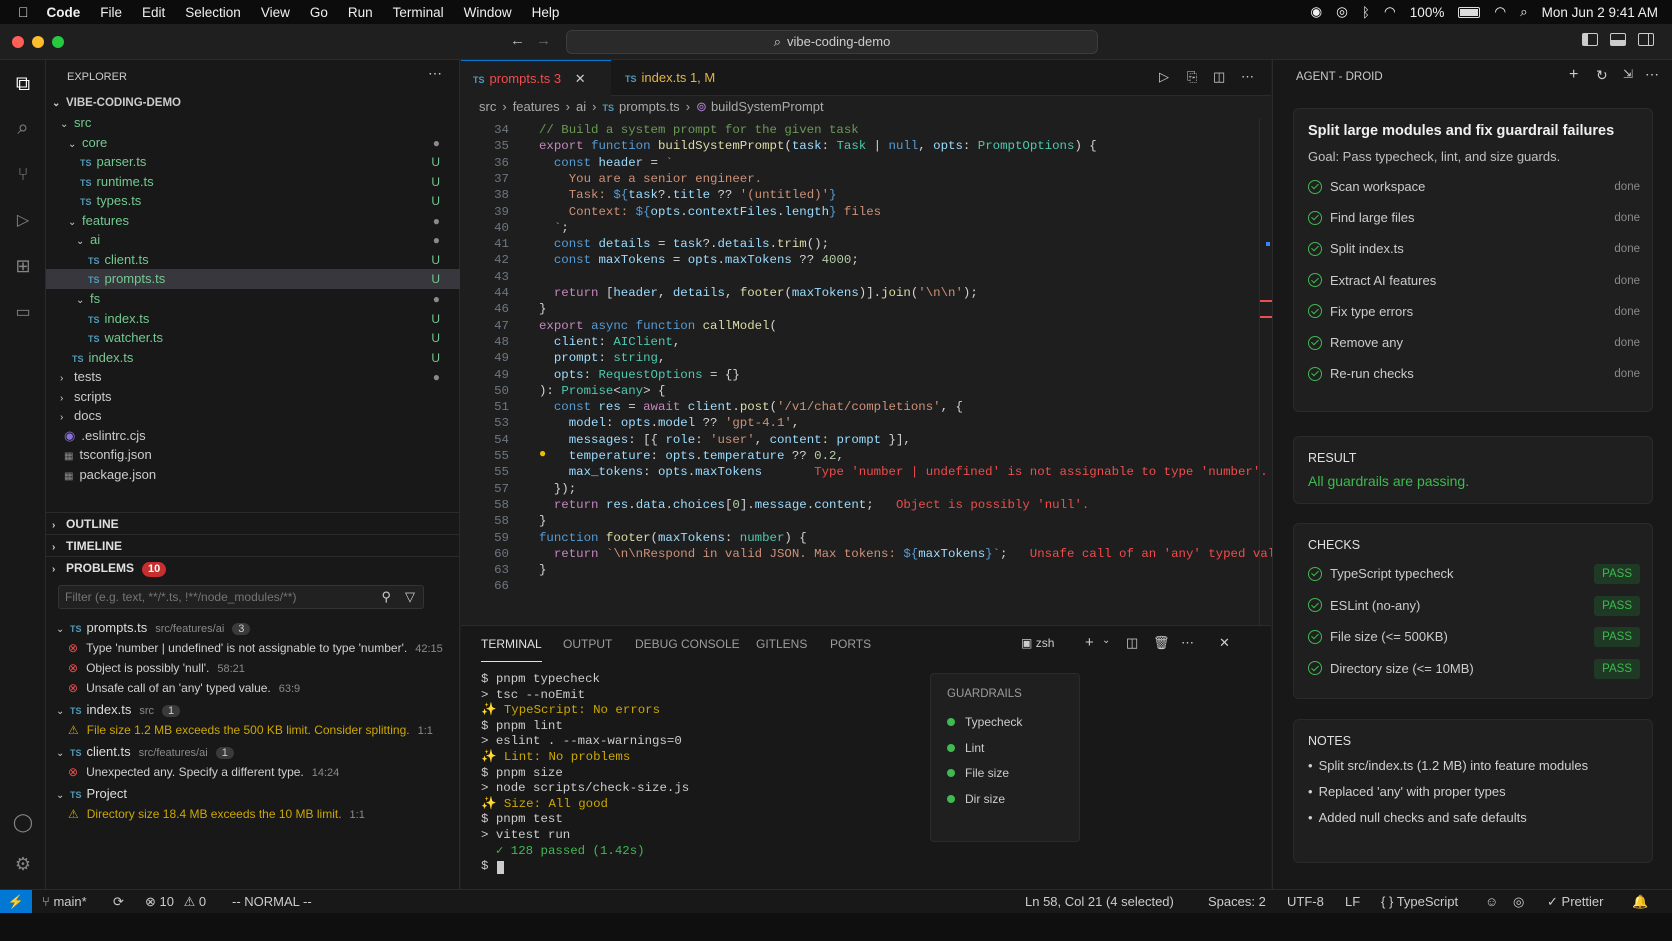 The height and width of the screenshot is (941, 1672). I want to click on close-window-button, so click(18, 42).